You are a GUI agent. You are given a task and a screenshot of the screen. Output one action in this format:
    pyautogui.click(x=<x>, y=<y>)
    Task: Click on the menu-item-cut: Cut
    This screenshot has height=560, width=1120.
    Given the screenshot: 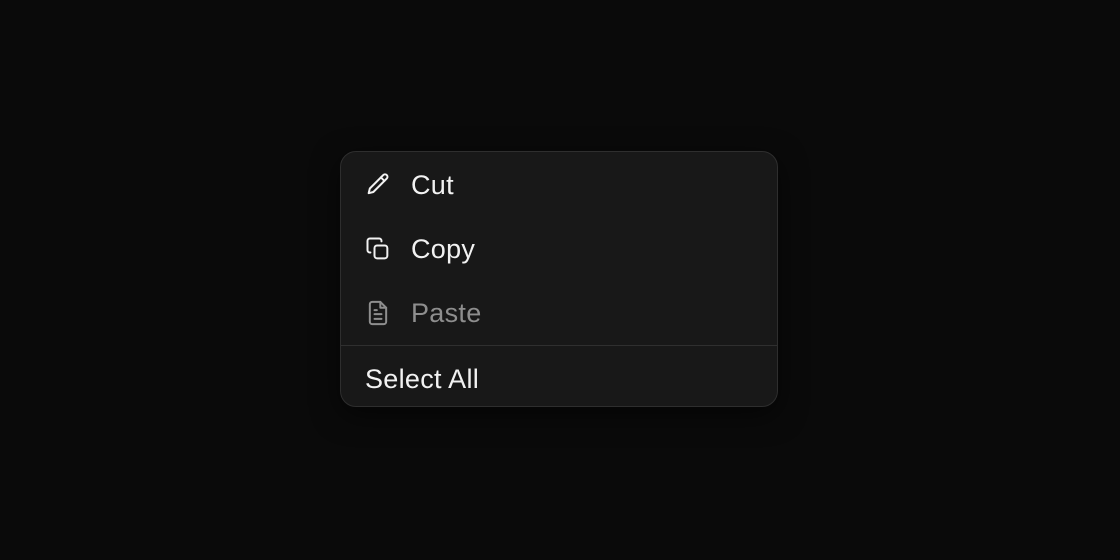 What is the action you would take?
    pyautogui.click(x=559, y=185)
    